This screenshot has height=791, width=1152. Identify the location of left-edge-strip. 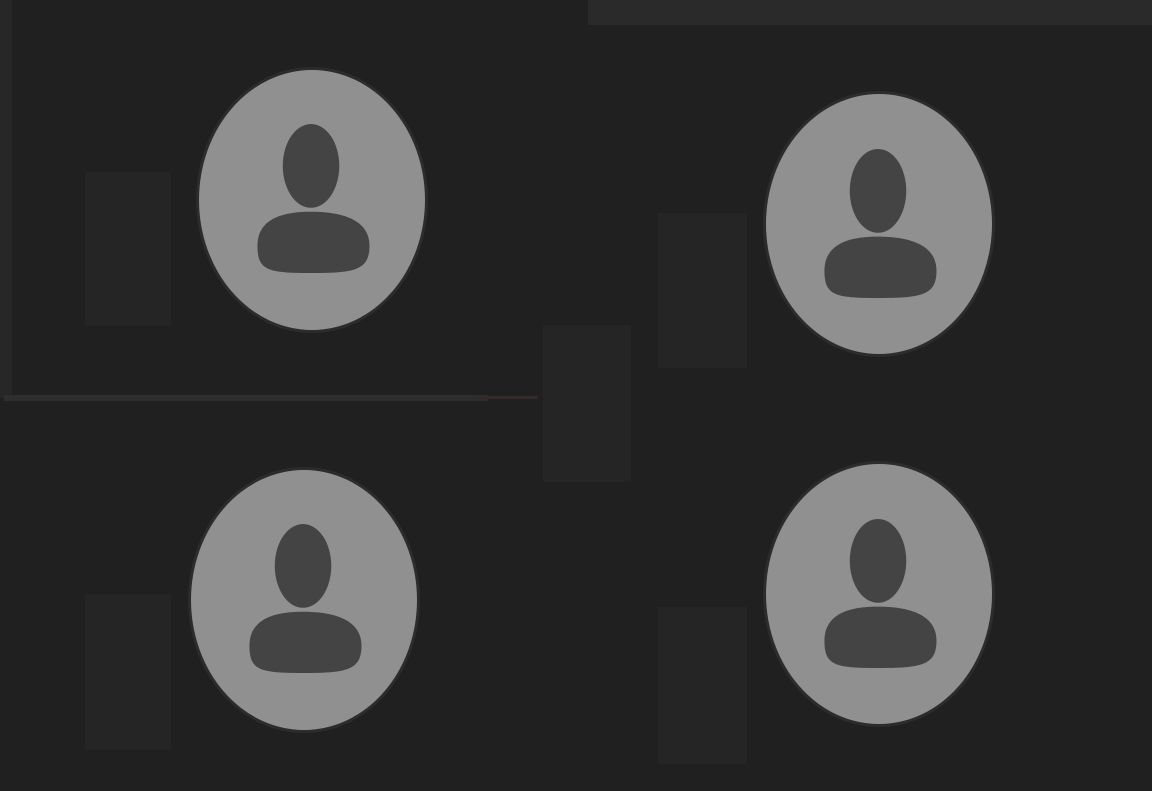
(6, 199).